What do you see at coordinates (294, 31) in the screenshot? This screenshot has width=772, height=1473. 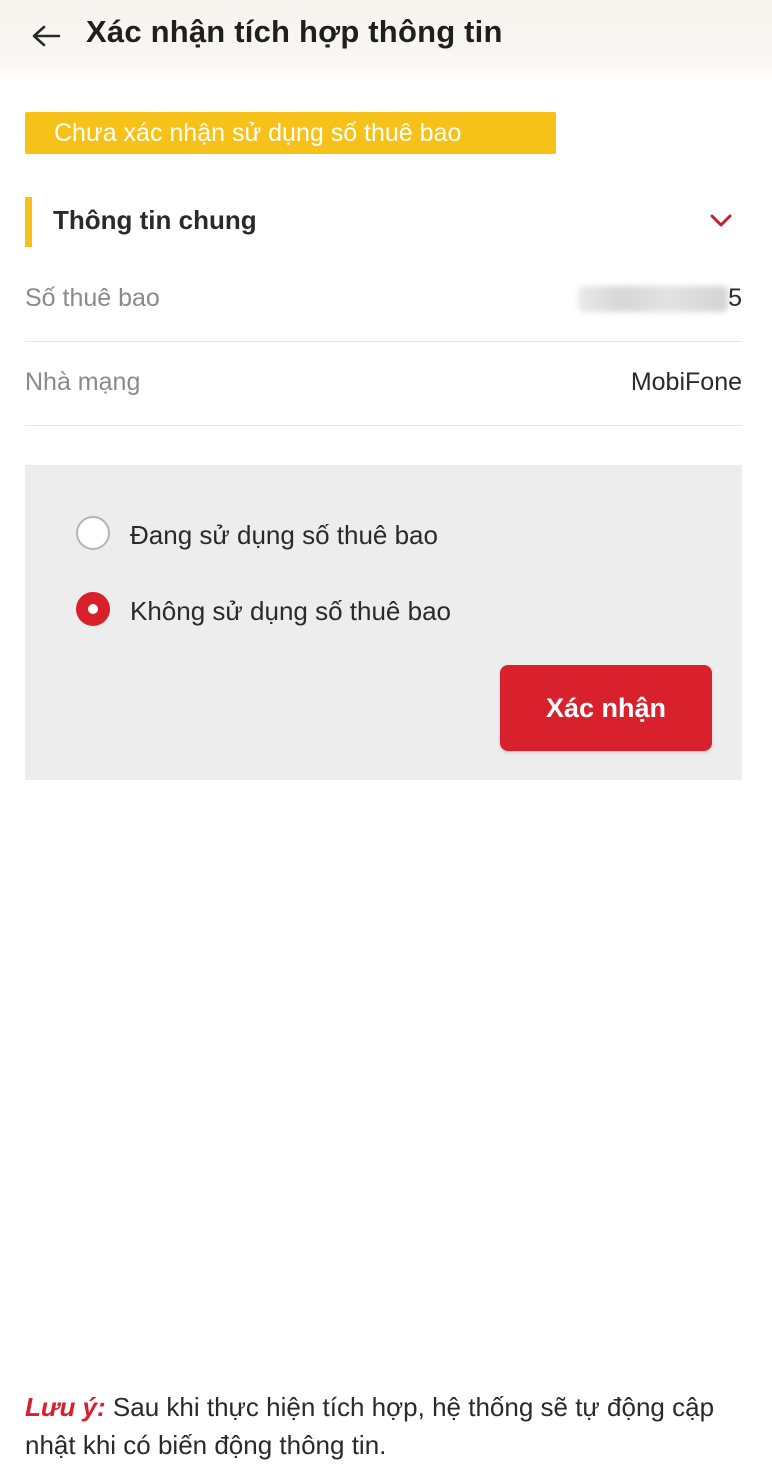 I see `page-title: Xác nhận tích hợp thông tin` at bounding box center [294, 31].